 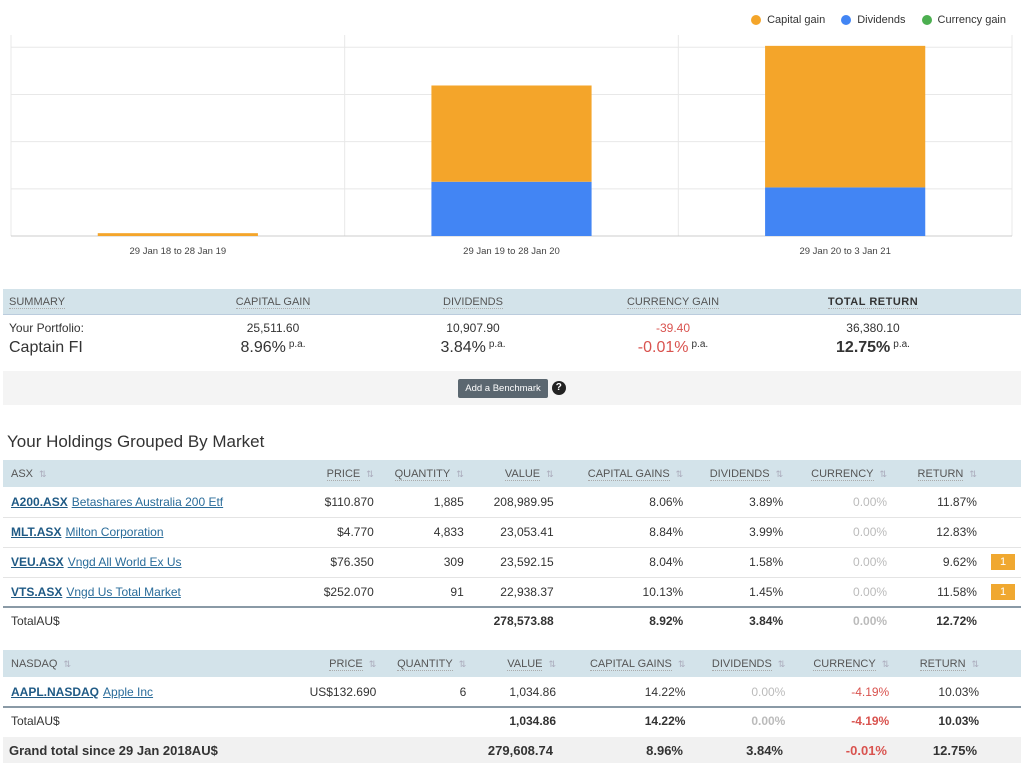 What do you see at coordinates (873, 20) in the screenshot?
I see `legend-item: Dividends` at bounding box center [873, 20].